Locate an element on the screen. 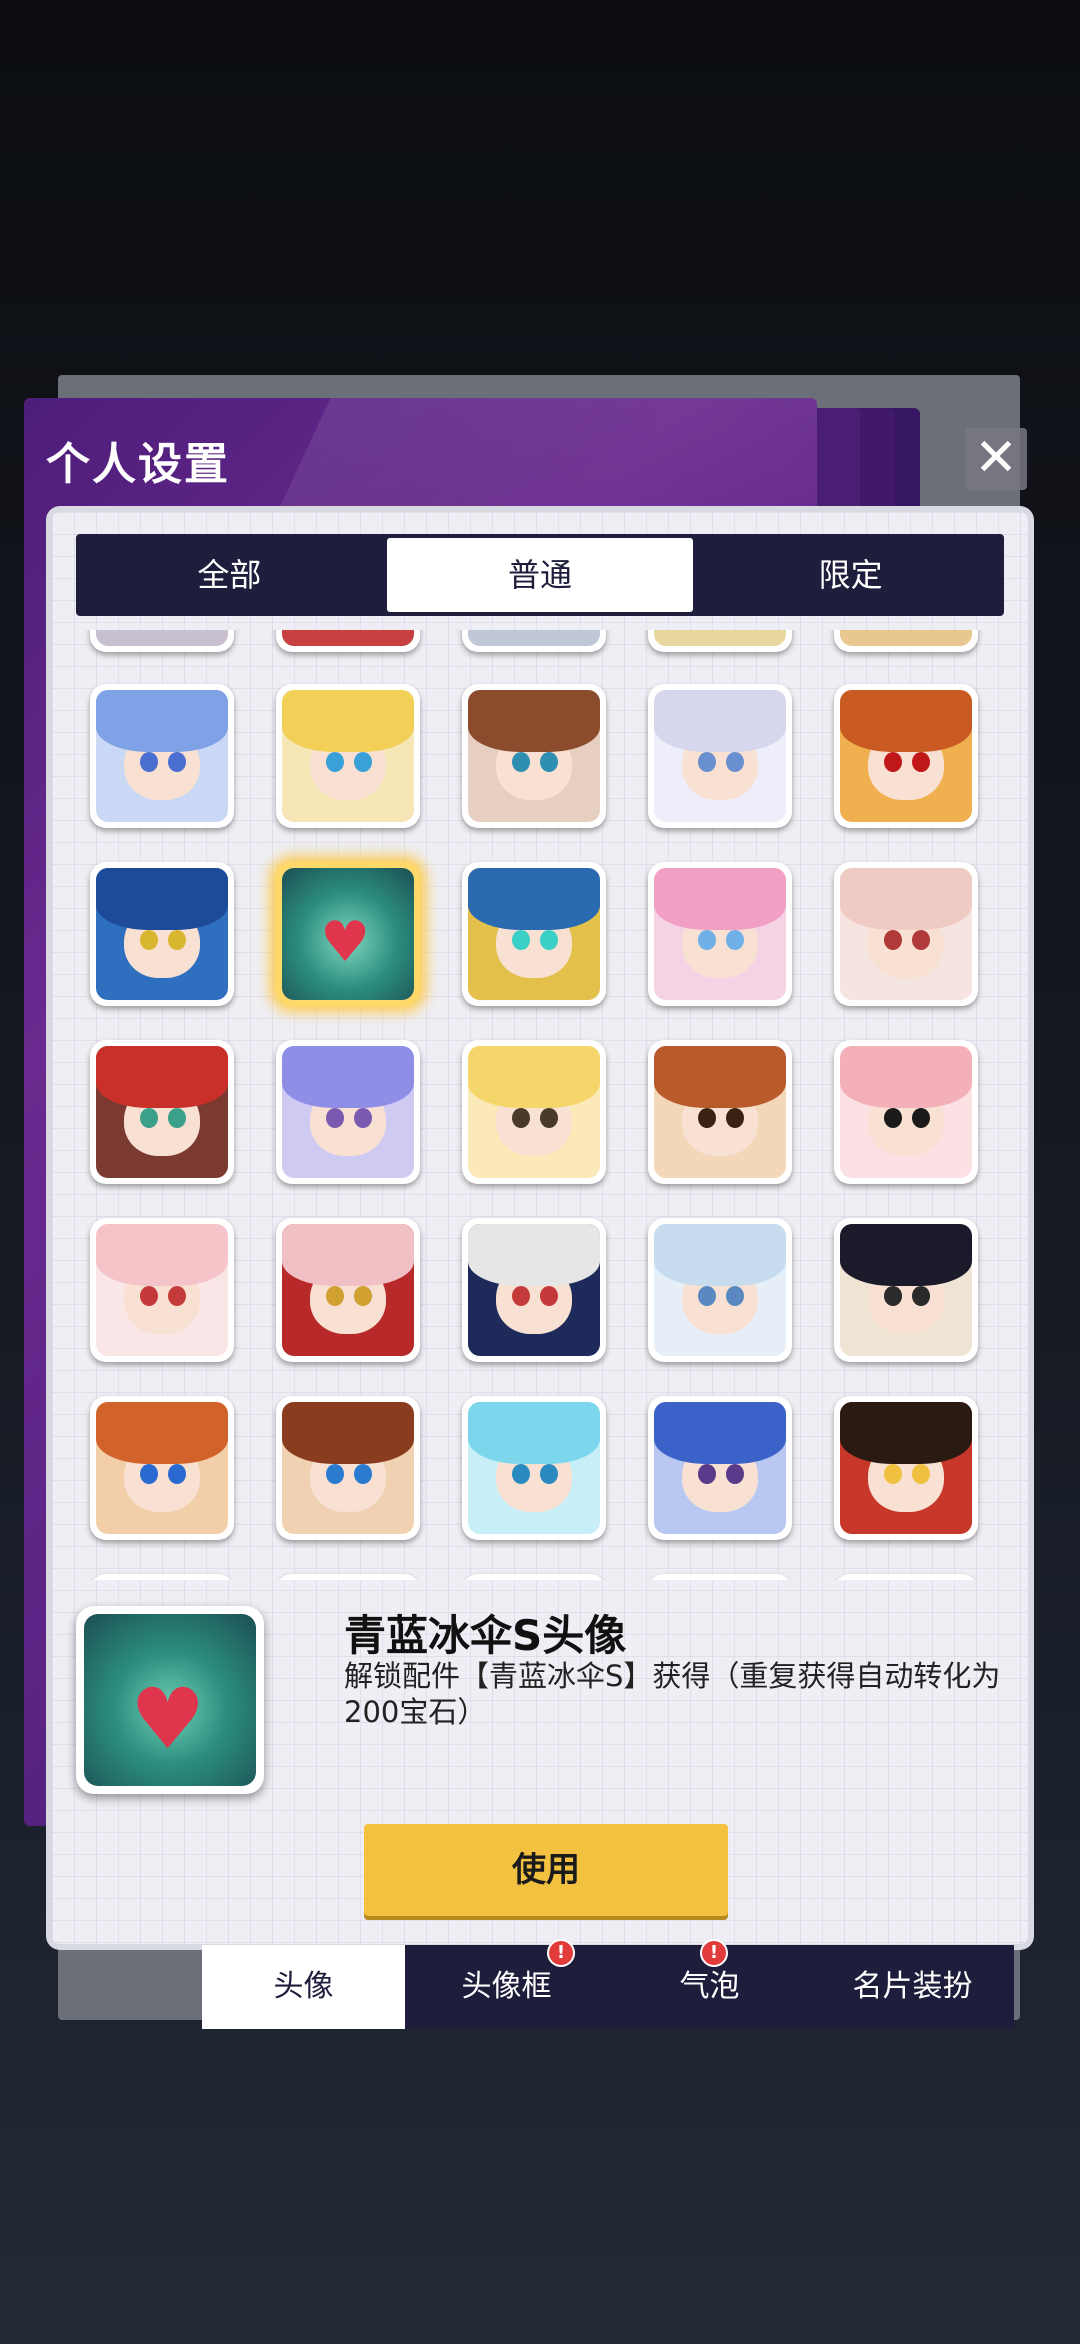  avatar-silver-hair-girl-icon is located at coordinates (720, 756).